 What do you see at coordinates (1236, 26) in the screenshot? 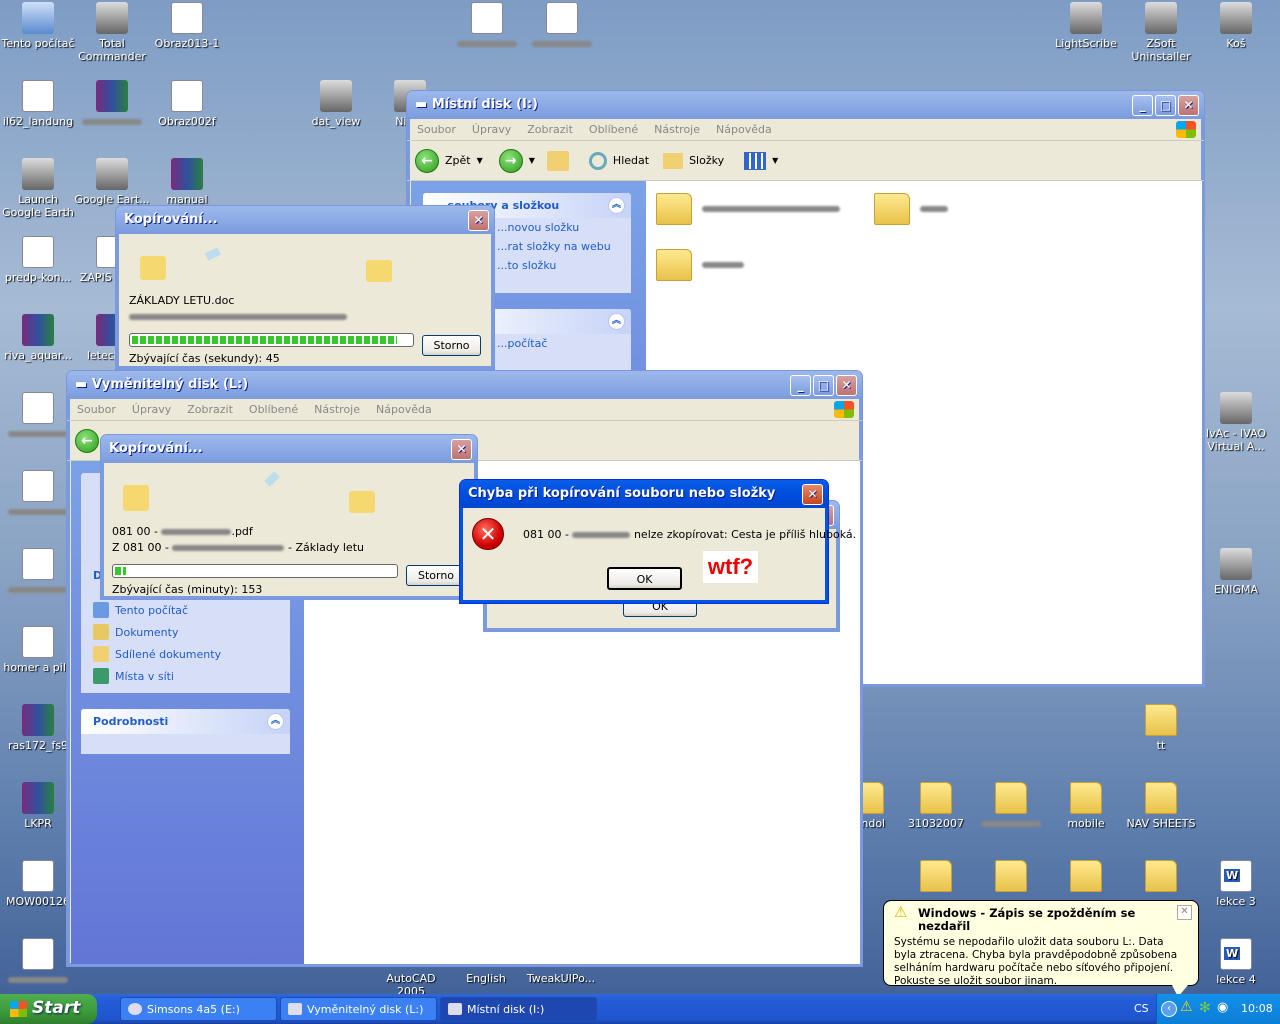
I see `desktop-icon: Koš` at bounding box center [1236, 26].